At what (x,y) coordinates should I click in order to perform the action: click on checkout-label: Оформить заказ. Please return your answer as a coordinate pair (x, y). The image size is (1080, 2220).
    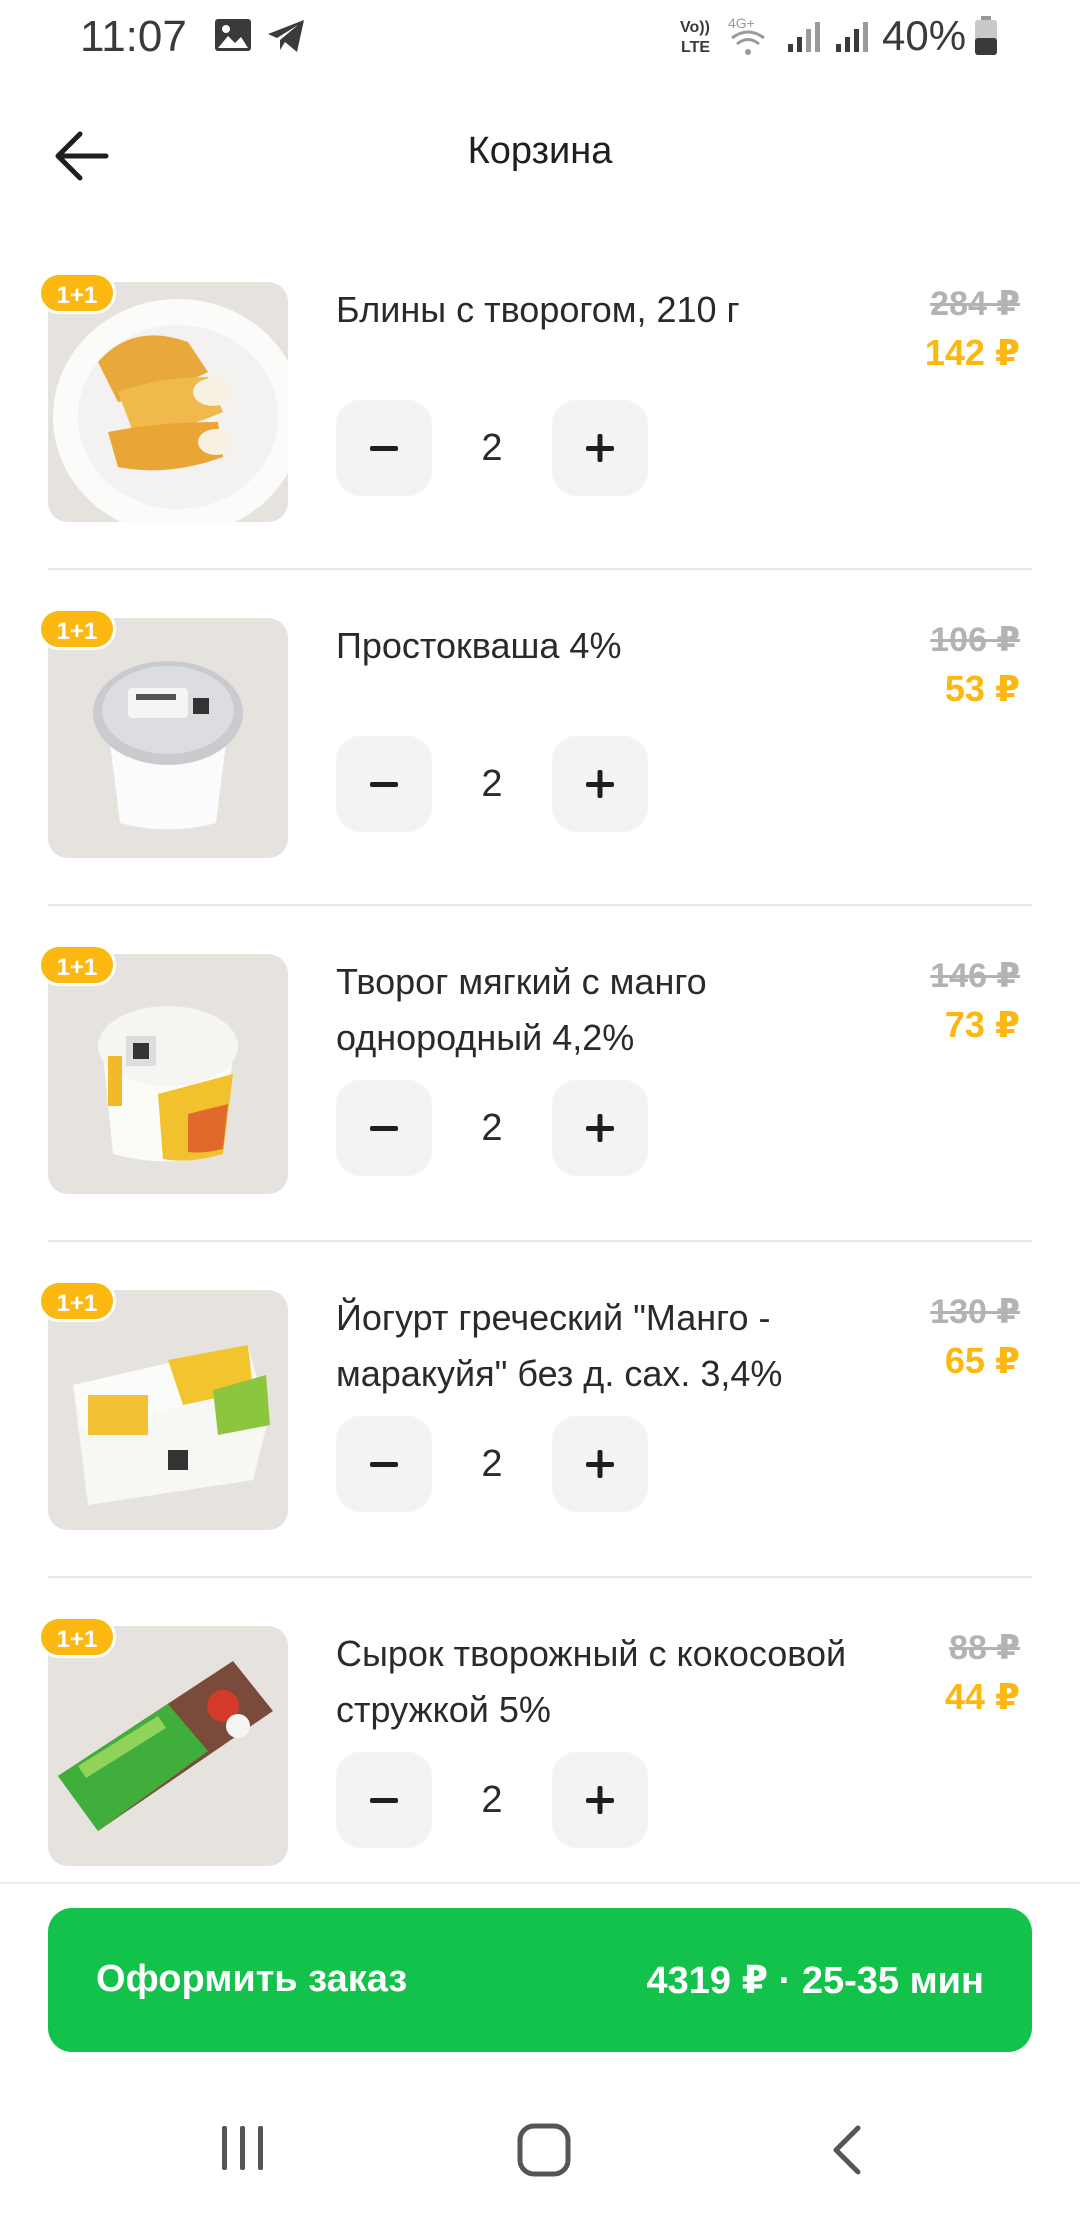
    Looking at the image, I should click on (252, 1979).